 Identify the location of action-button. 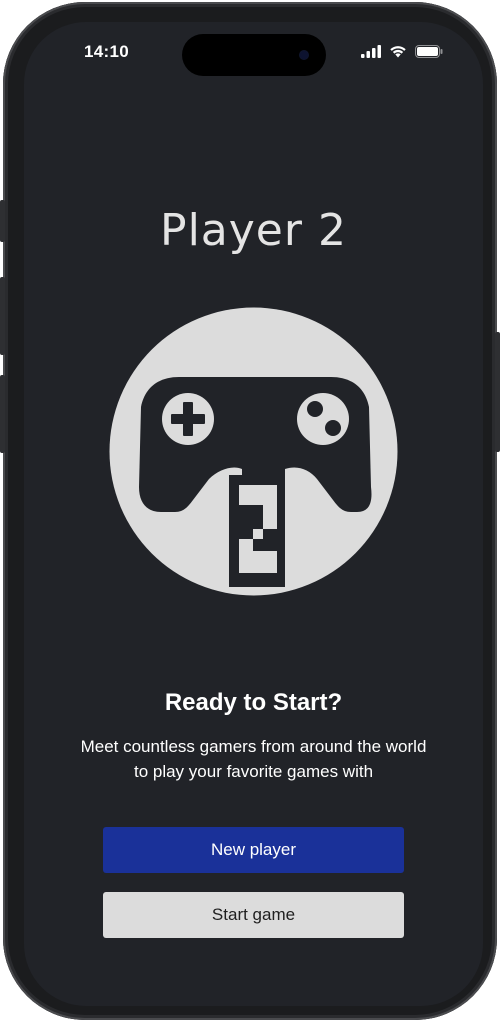
(2, 221).